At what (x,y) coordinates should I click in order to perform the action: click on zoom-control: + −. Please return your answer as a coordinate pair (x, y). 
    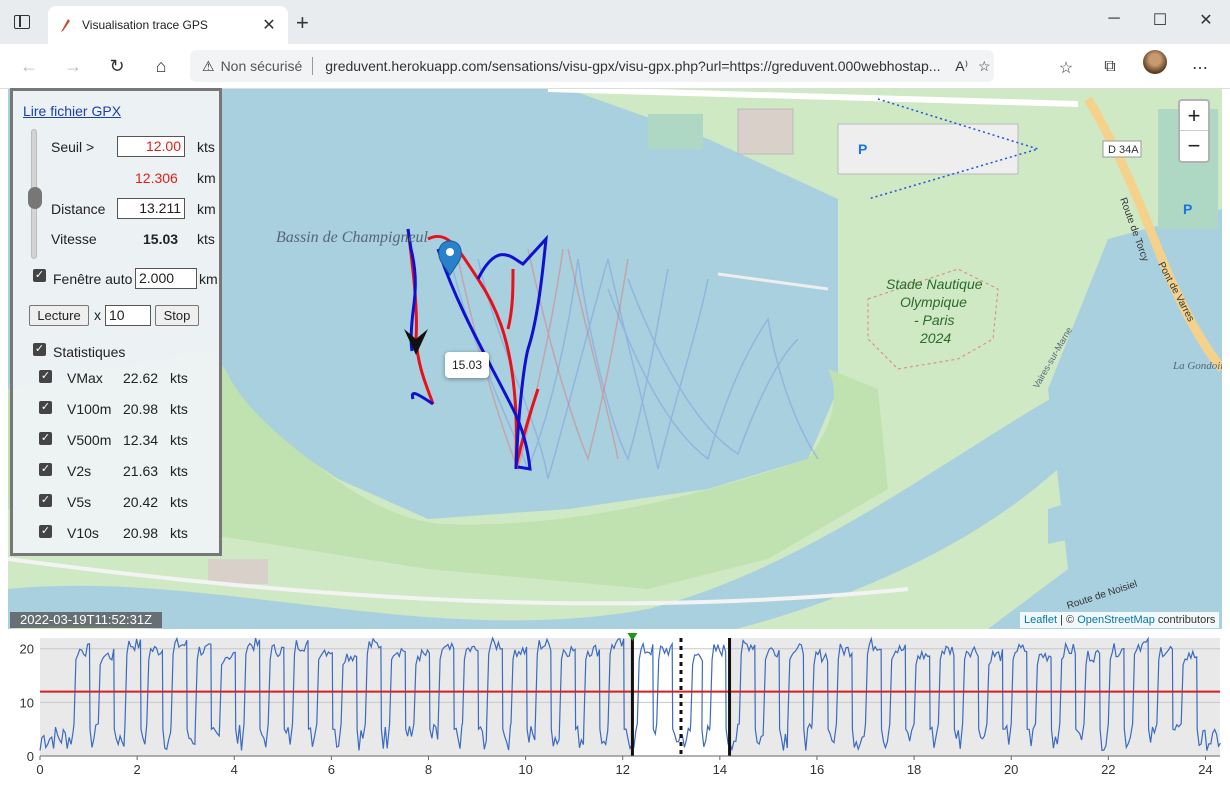
    Looking at the image, I should click on (1194, 131).